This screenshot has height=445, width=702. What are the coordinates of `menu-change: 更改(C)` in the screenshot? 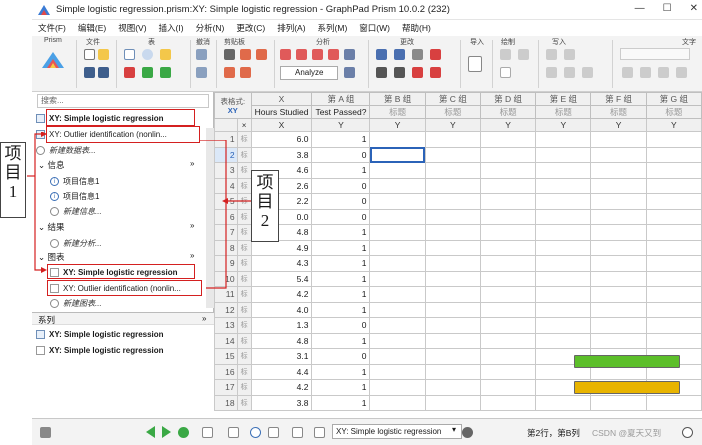 It's located at (250, 28).